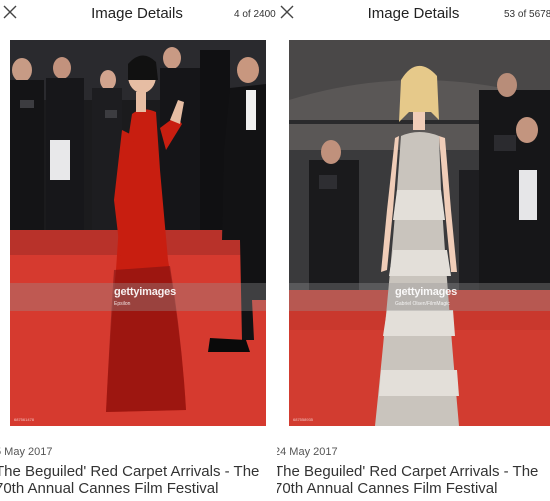 Image resolution: width=550 pixels, height=501 pixels. What do you see at coordinates (413, 14) in the screenshot?
I see `header-bar: Image Details 53 of 5678` at bounding box center [413, 14].